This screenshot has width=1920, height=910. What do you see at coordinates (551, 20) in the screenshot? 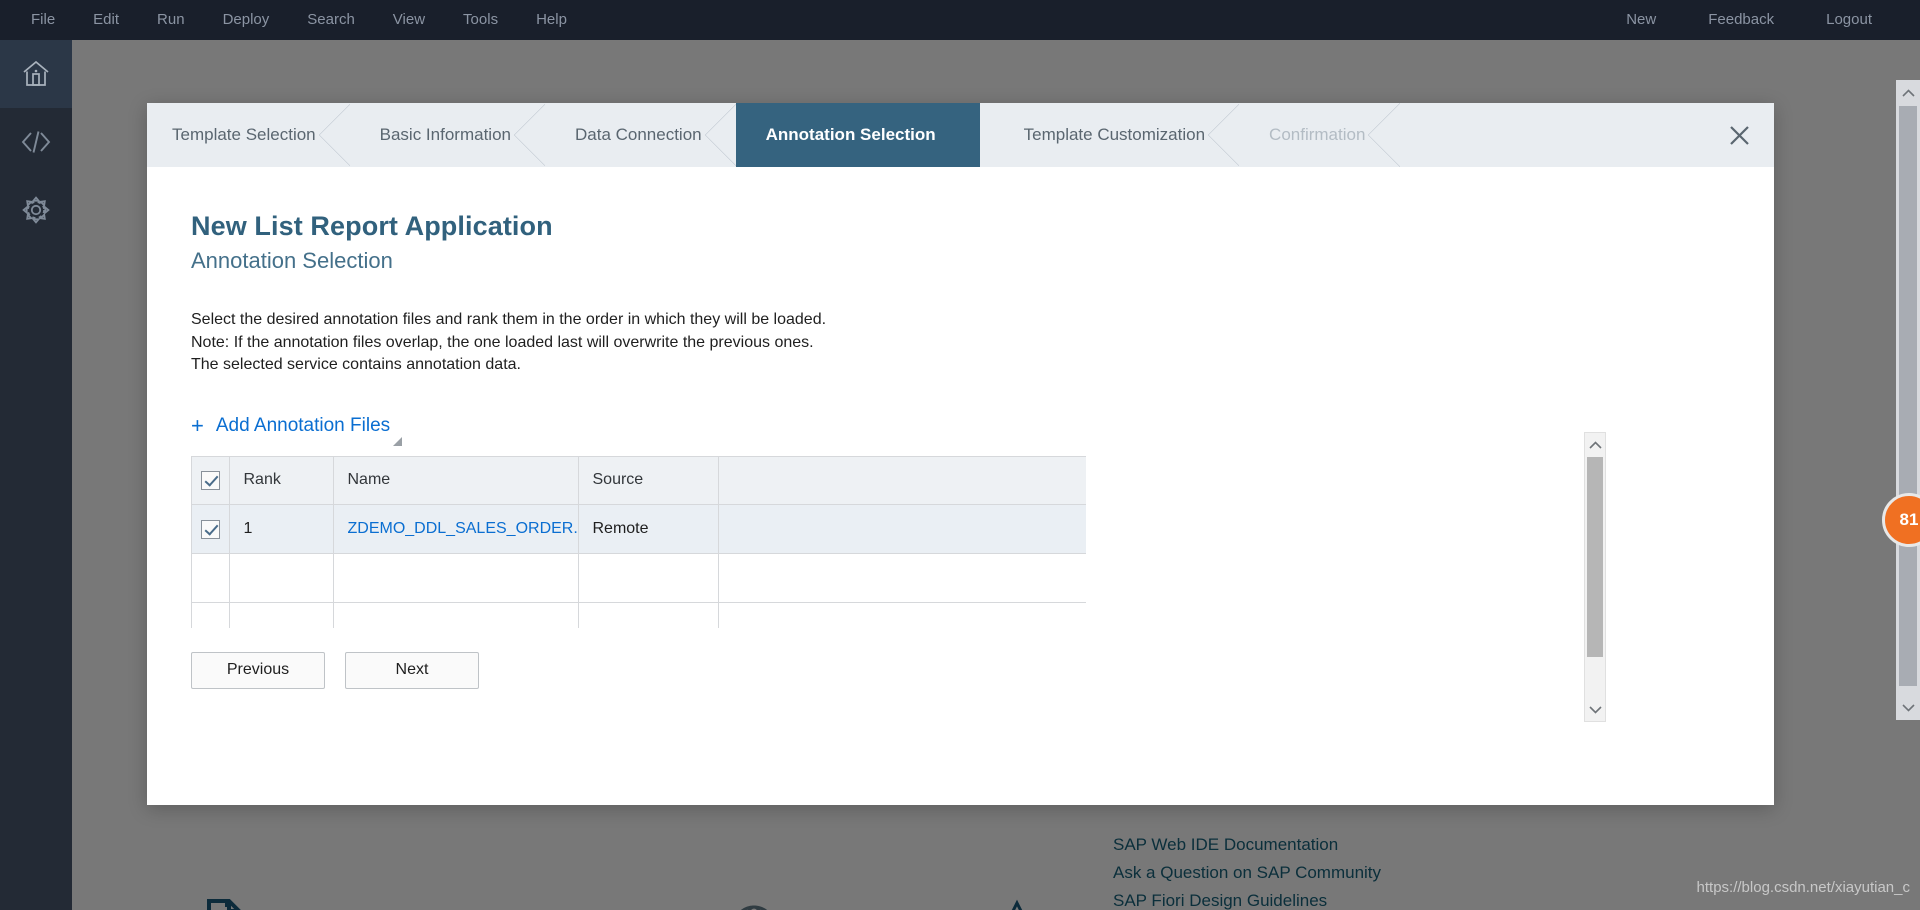
I see `menu-item-help: Help` at bounding box center [551, 20].